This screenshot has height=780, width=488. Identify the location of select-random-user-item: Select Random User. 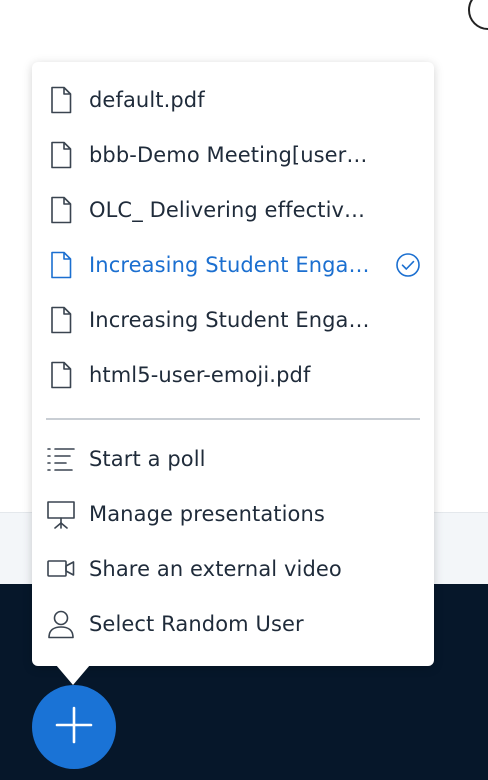
(233, 624).